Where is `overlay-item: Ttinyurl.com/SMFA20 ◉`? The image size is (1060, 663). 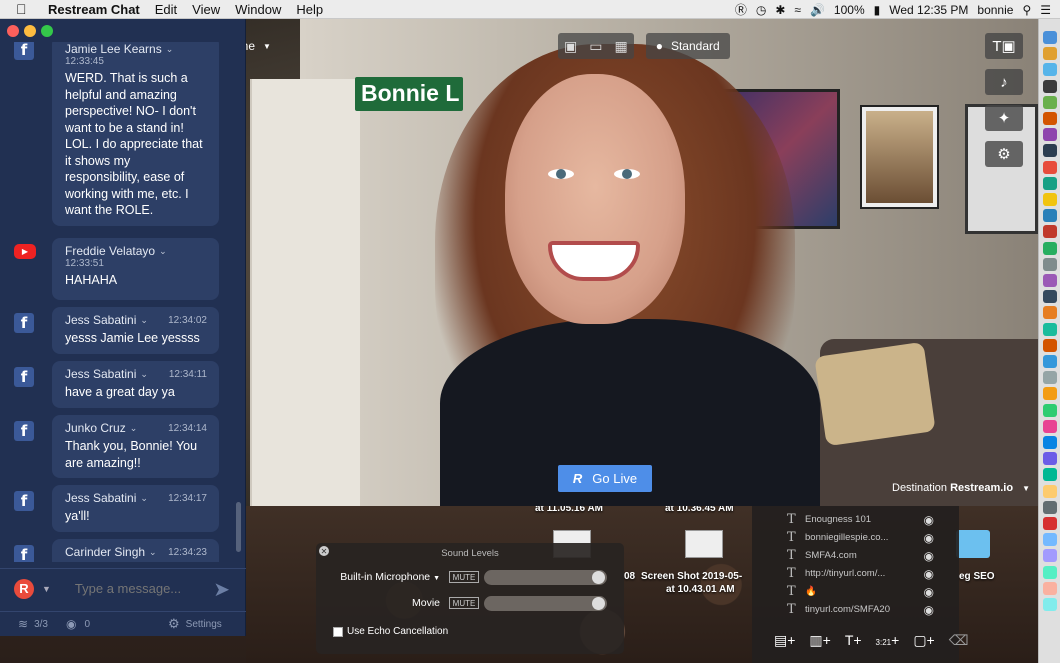 overlay-item: Ttinyurl.com/SMFA20 ◉ is located at coordinates (855, 609).